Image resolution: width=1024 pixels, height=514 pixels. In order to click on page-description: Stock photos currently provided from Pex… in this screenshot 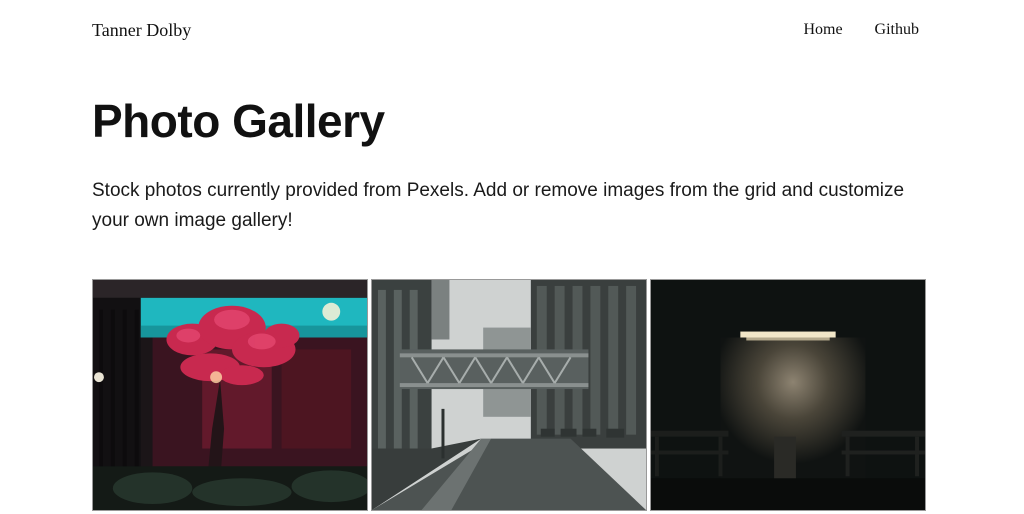, I will do `click(498, 205)`.